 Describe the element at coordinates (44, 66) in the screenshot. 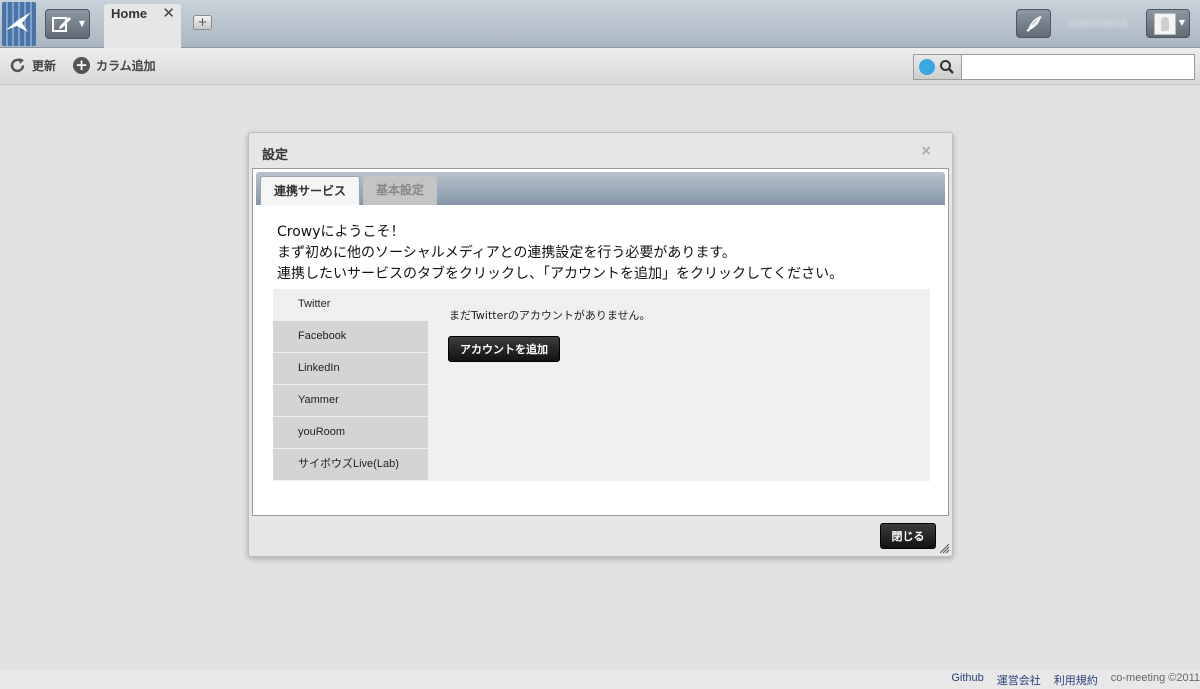

I see `refresh-label: 更新` at that location.